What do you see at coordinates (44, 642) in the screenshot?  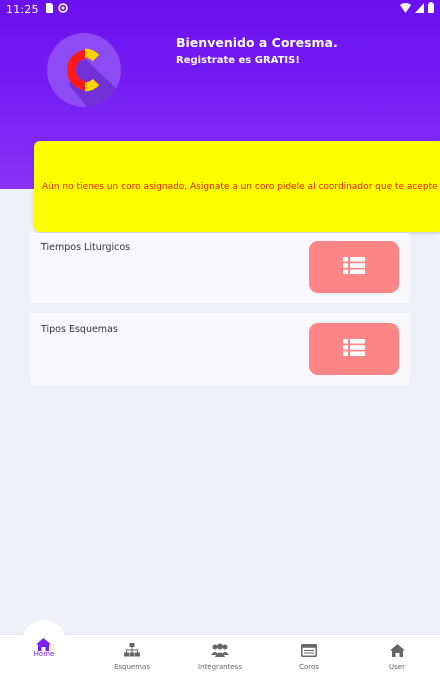 I see `nav-item-home: Home` at bounding box center [44, 642].